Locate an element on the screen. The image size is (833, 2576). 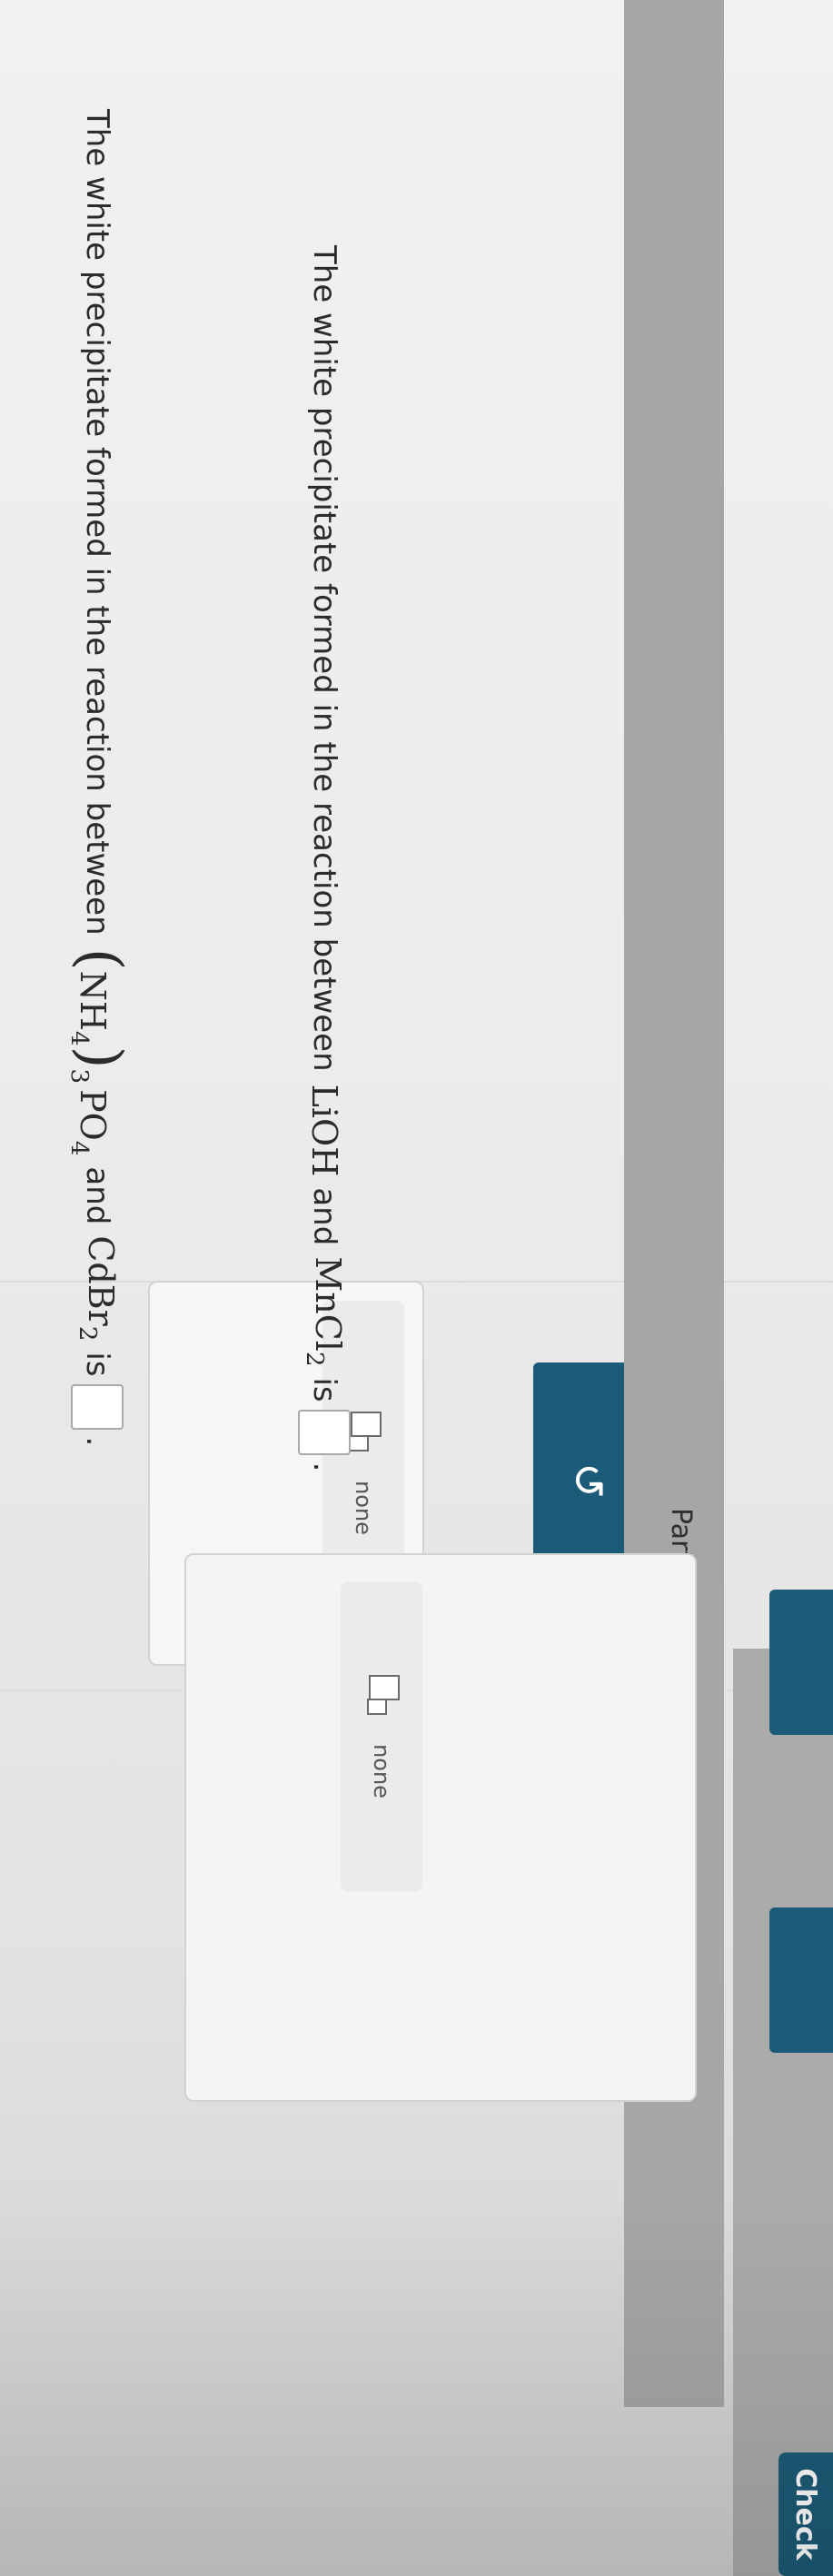
reactant-2: MnCl2 is located at coordinates (324, 1311).